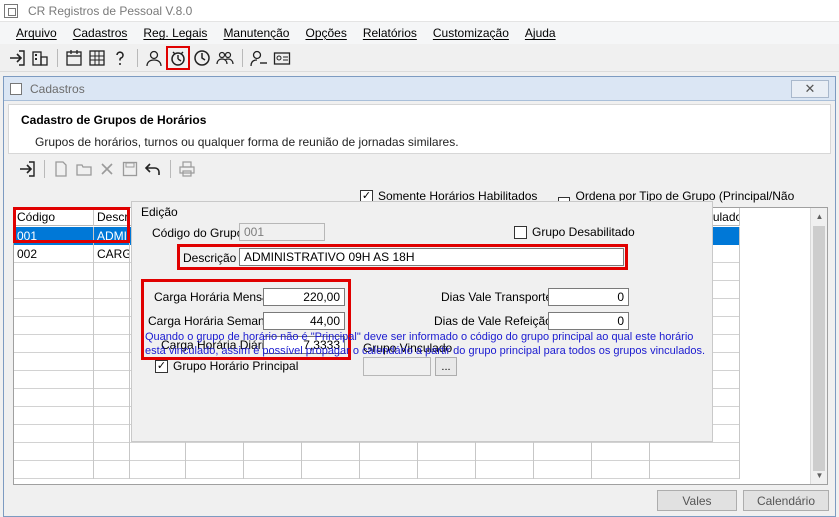 The image size is (839, 517). I want to click on menu-relatorios: Relatórios, so click(390, 33).